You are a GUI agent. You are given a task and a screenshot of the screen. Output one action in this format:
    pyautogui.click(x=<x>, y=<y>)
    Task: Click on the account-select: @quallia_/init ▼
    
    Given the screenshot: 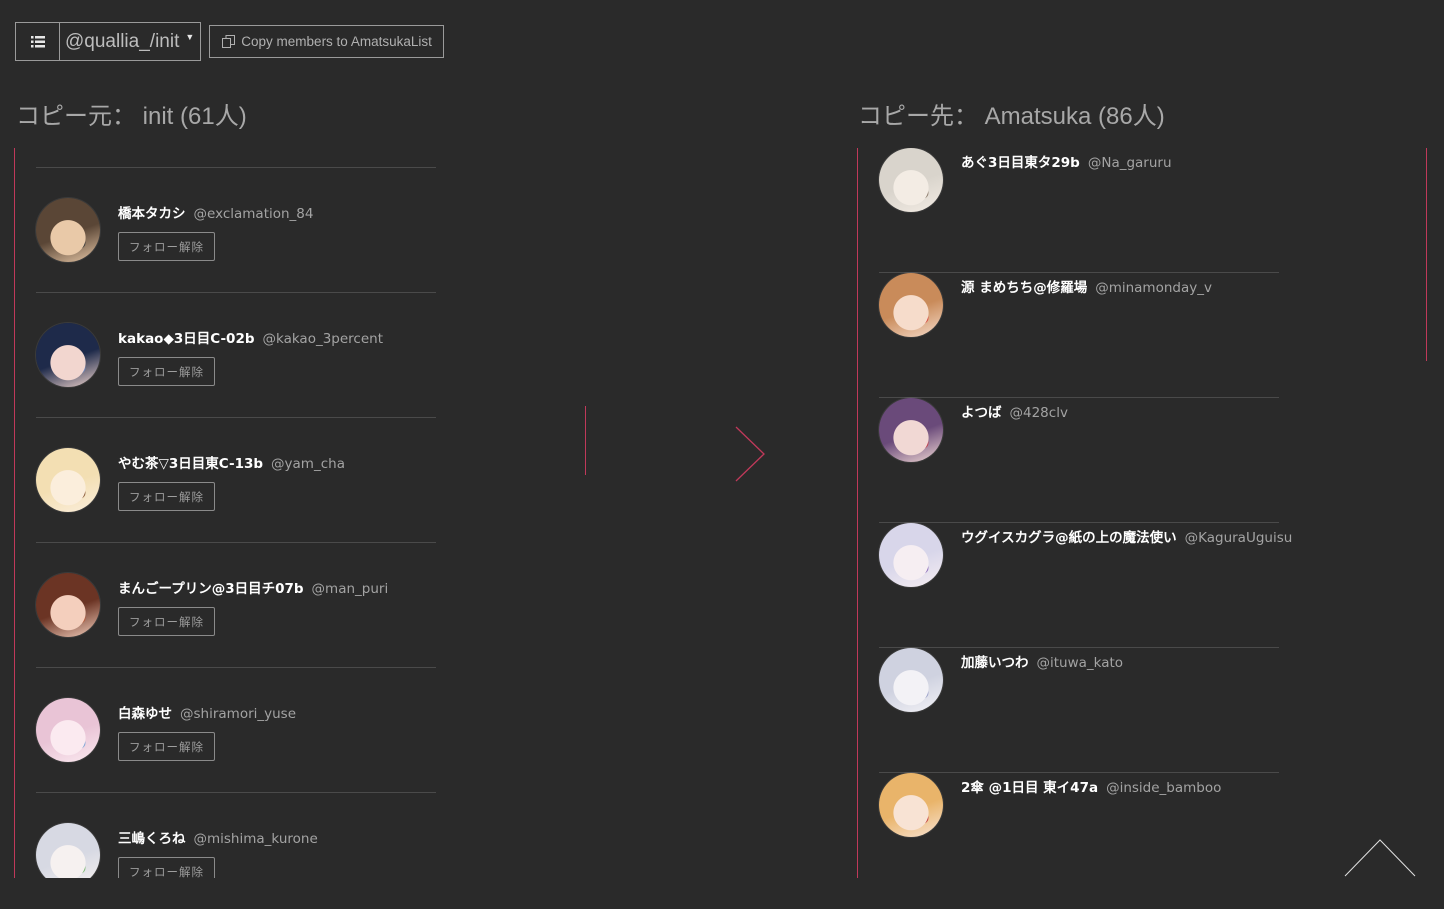 What is the action you would take?
    pyautogui.click(x=130, y=41)
    